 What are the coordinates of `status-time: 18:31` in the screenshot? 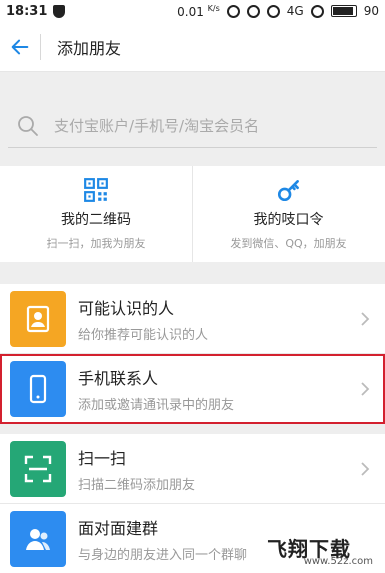 It's located at (27, 11).